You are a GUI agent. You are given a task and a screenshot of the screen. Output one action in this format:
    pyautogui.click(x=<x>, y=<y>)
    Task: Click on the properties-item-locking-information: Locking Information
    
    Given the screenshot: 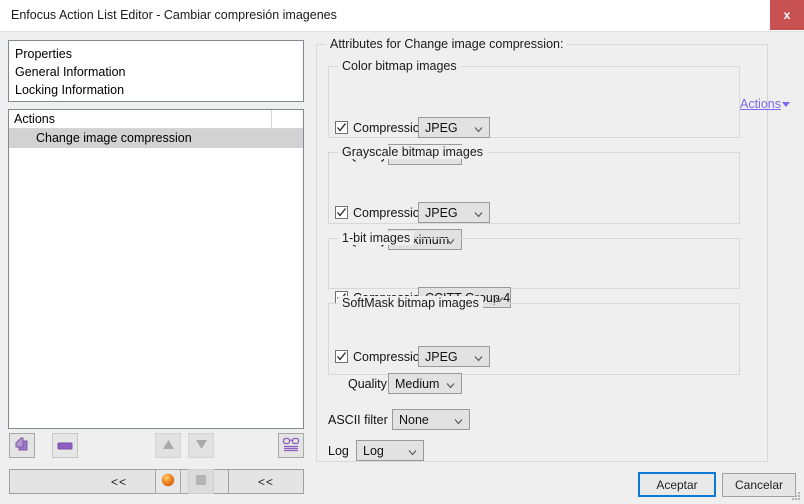 What is the action you would take?
    pyautogui.click(x=156, y=90)
    